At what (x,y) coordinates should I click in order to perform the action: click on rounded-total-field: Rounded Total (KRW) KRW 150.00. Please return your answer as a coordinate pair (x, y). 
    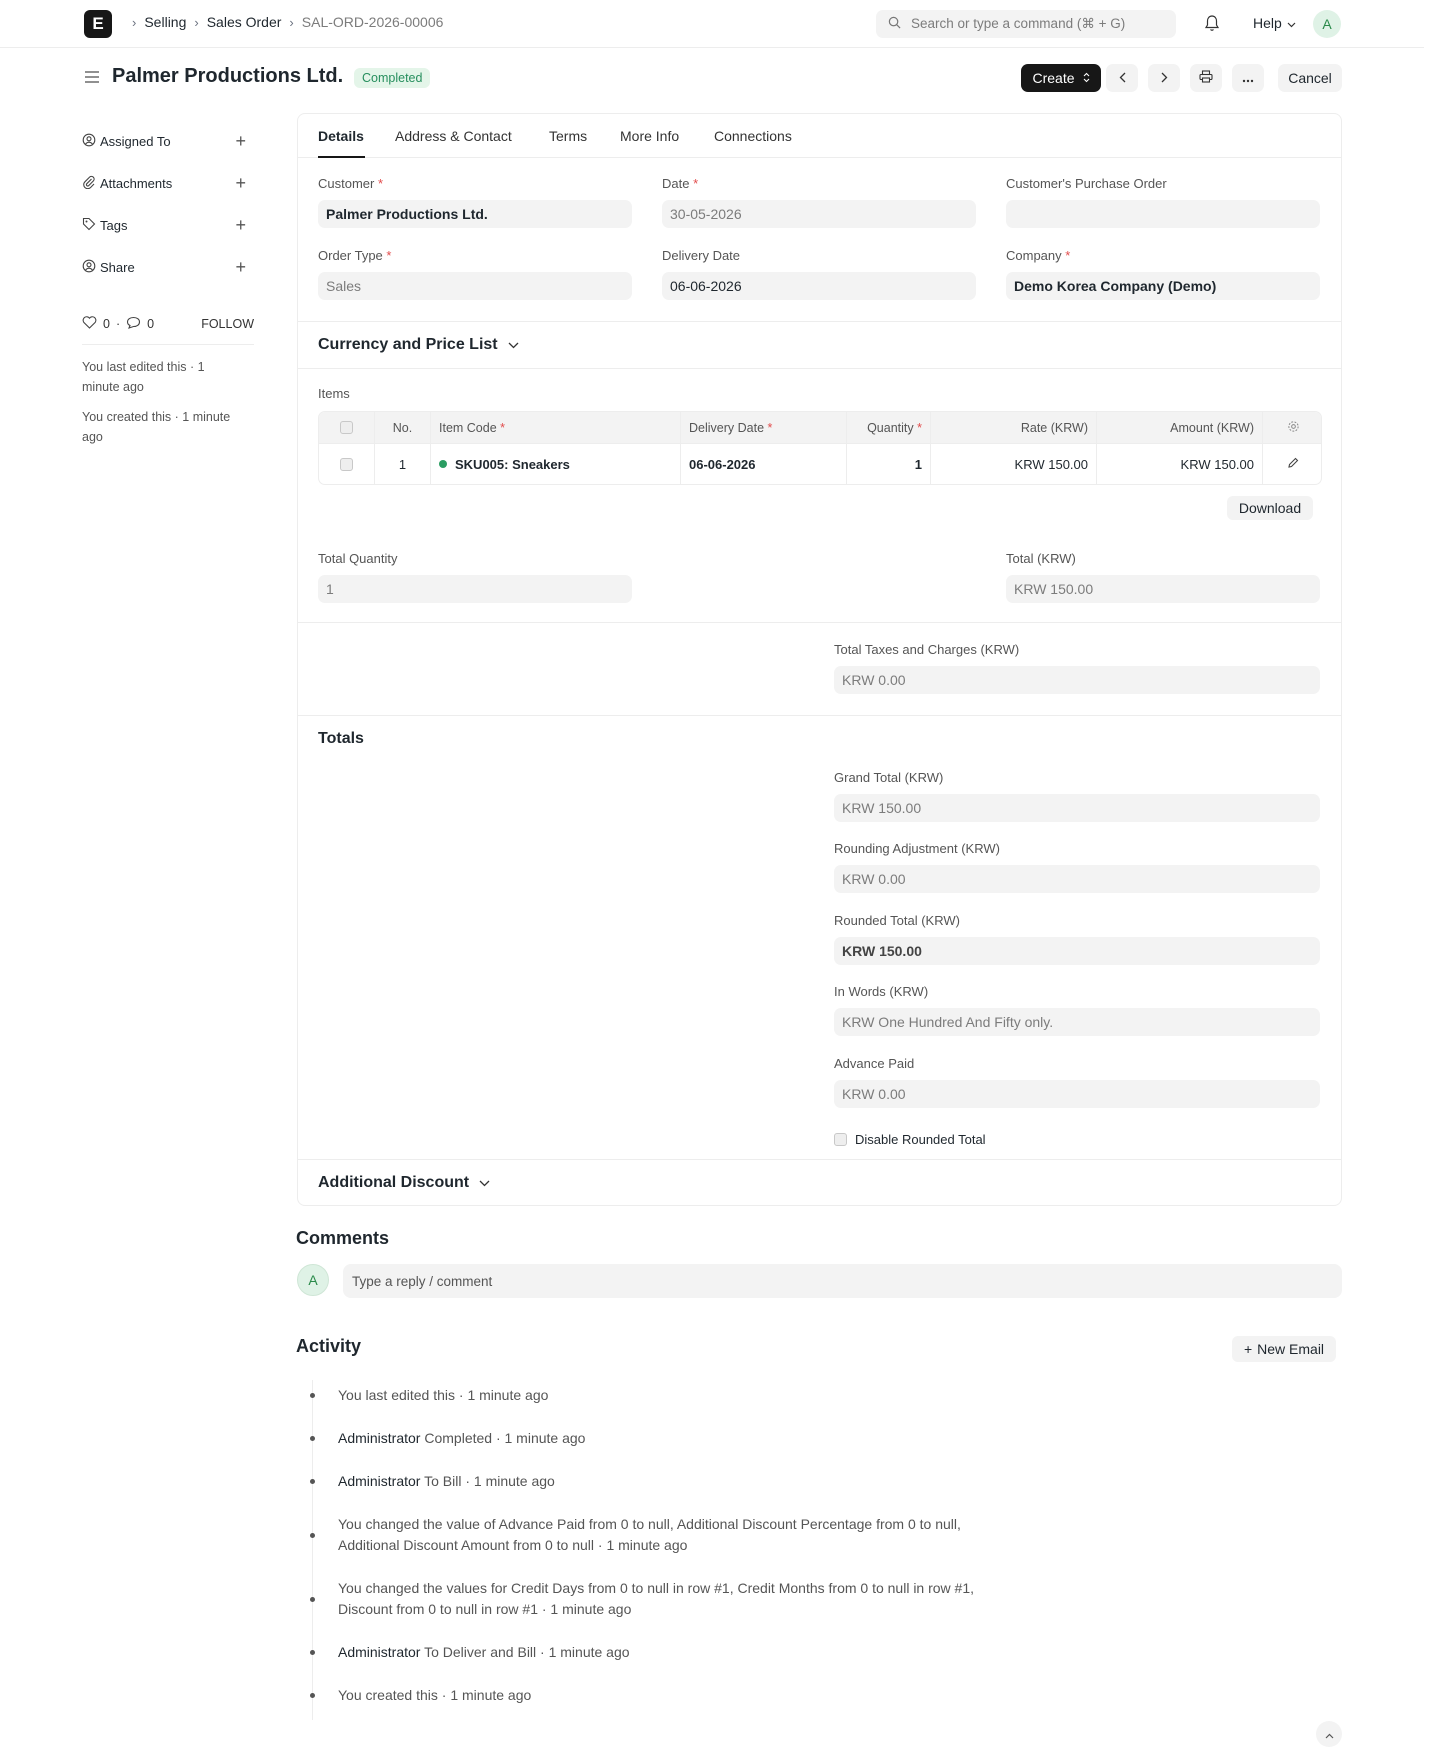
    Looking at the image, I should click on (1077, 939).